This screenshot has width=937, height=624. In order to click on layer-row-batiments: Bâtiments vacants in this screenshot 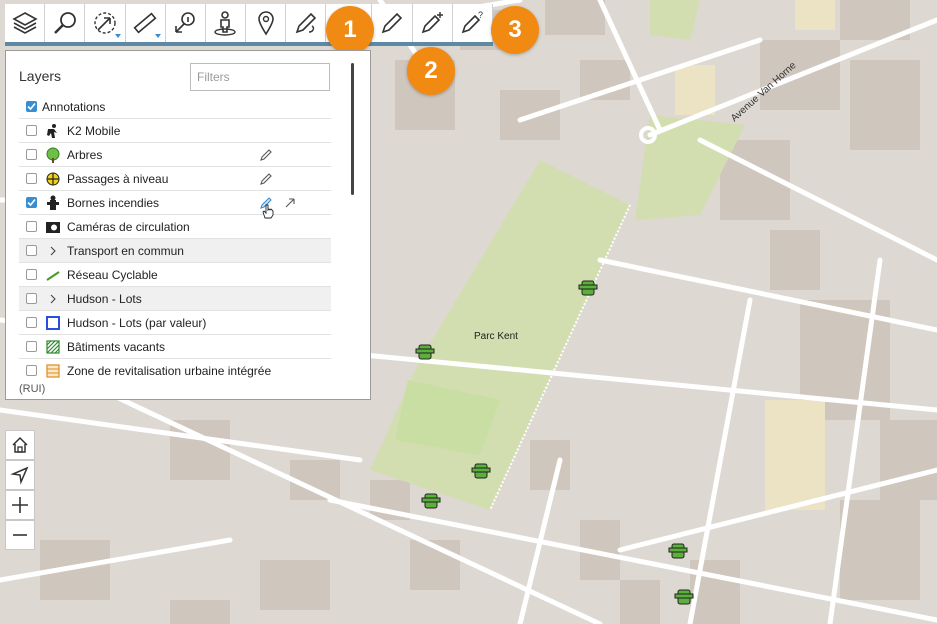, I will do `click(175, 347)`.